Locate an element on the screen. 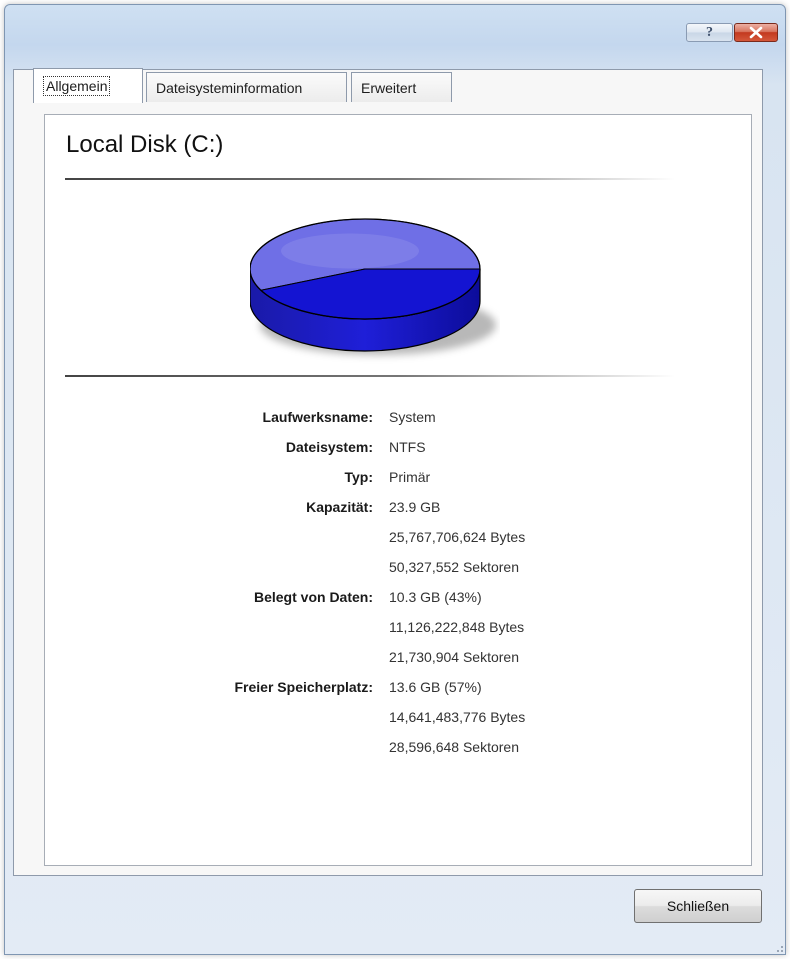  info-row-used-sectors: 21,730,904 Sektoren is located at coordinates (399, 659).